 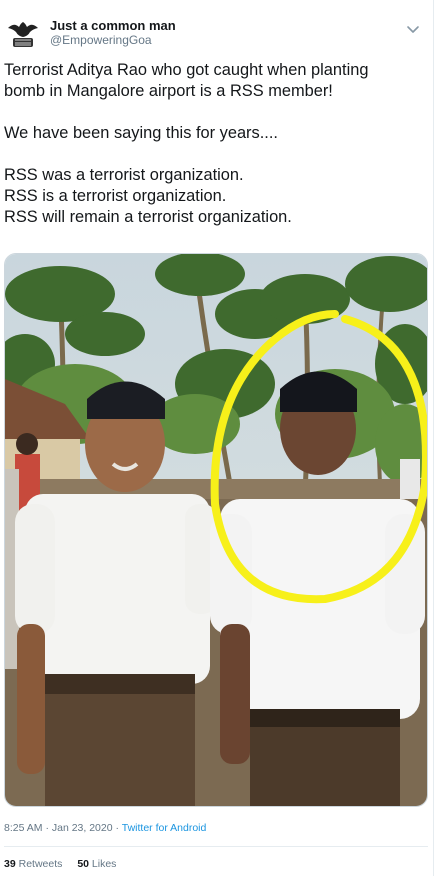 I want to click on tweet-line: RSS is a terrorist organization., so click(x=115, y=196).